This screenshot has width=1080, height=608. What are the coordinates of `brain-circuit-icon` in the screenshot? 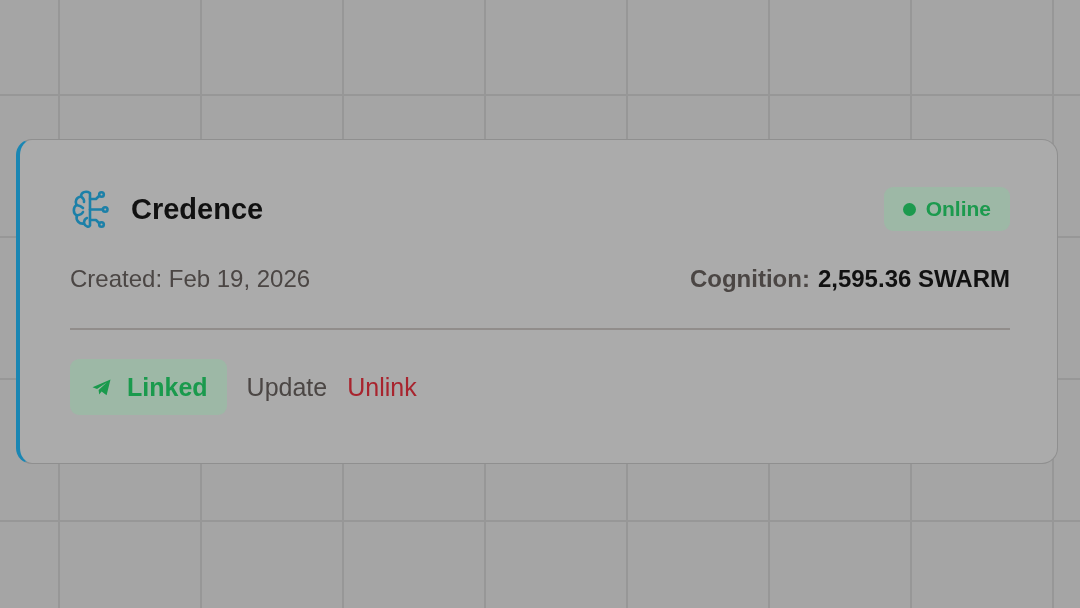 It's located at (90, 209).